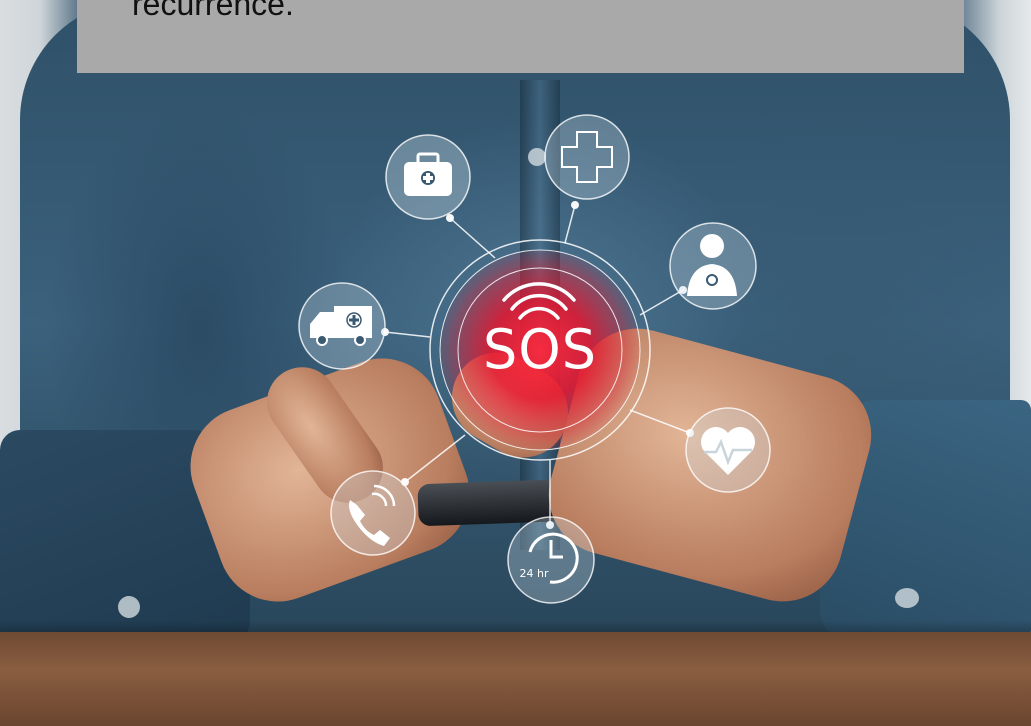  Describe the element at coordinates (373, 513) in the screenshot. I see `phone-call-icon` at that location.